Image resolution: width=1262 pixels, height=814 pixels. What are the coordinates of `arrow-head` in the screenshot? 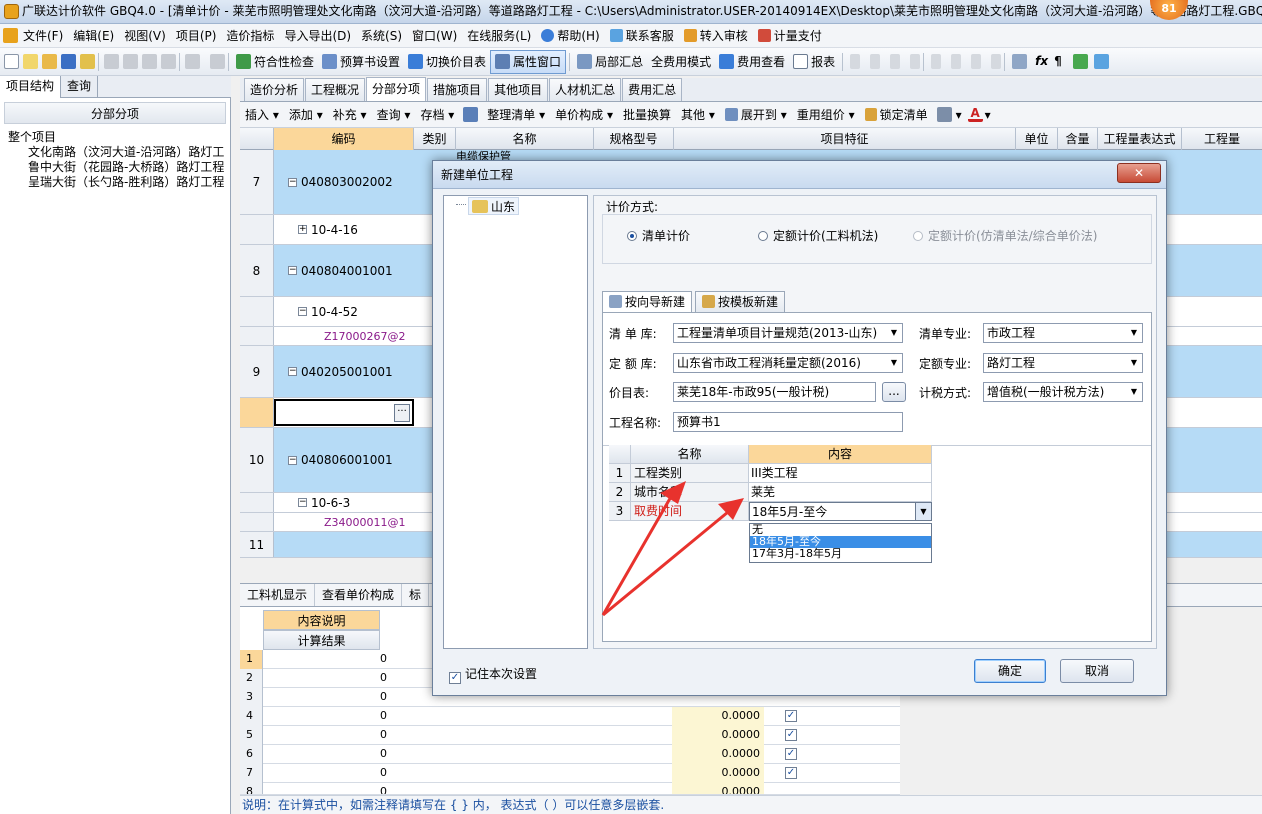 It's located at (673, 492).